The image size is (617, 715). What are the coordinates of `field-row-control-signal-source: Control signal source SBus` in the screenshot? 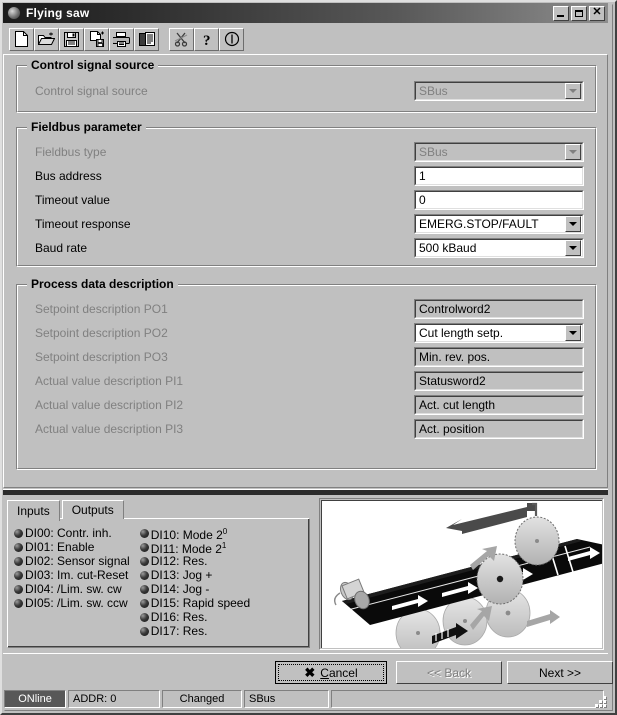 It's located at (306, 91).